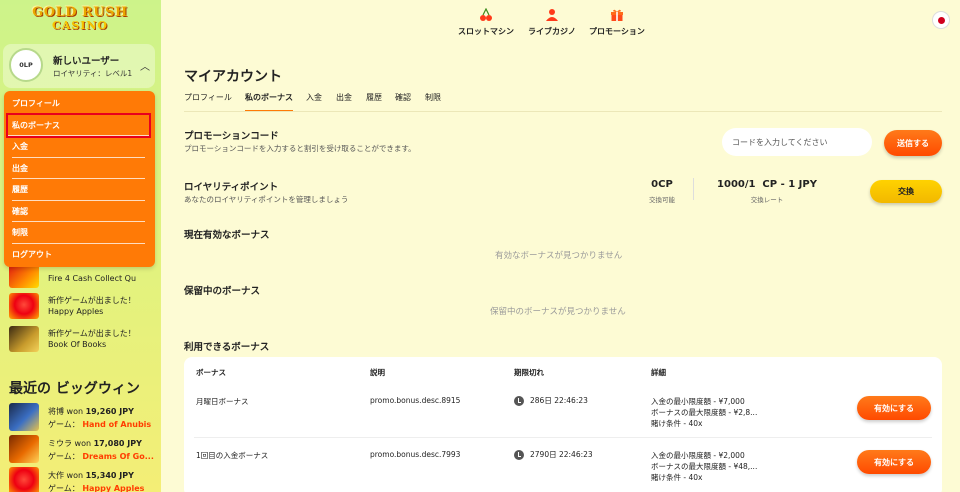  I want to click on big-win-item: 大作 won 15,340 JPY ゲーム： Happy Apples, so click(84, 479).